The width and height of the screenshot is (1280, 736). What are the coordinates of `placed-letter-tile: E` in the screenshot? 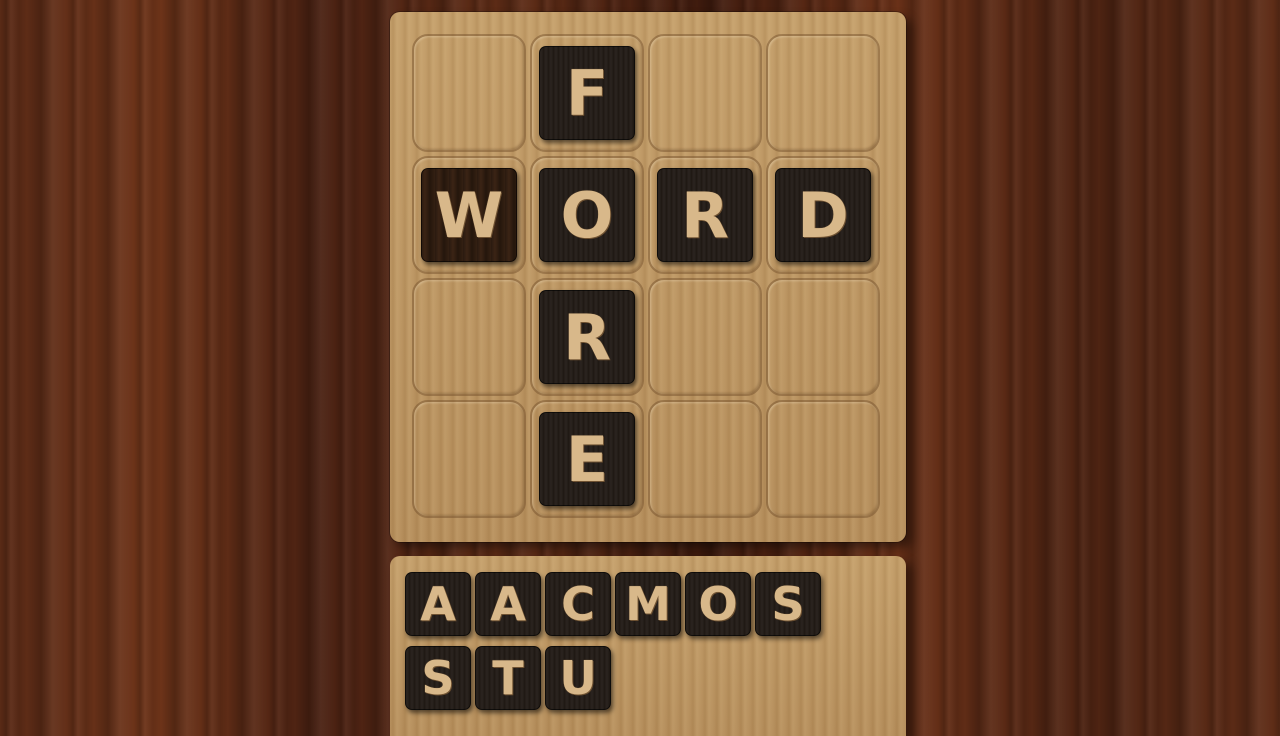 It's located at (587, 459).